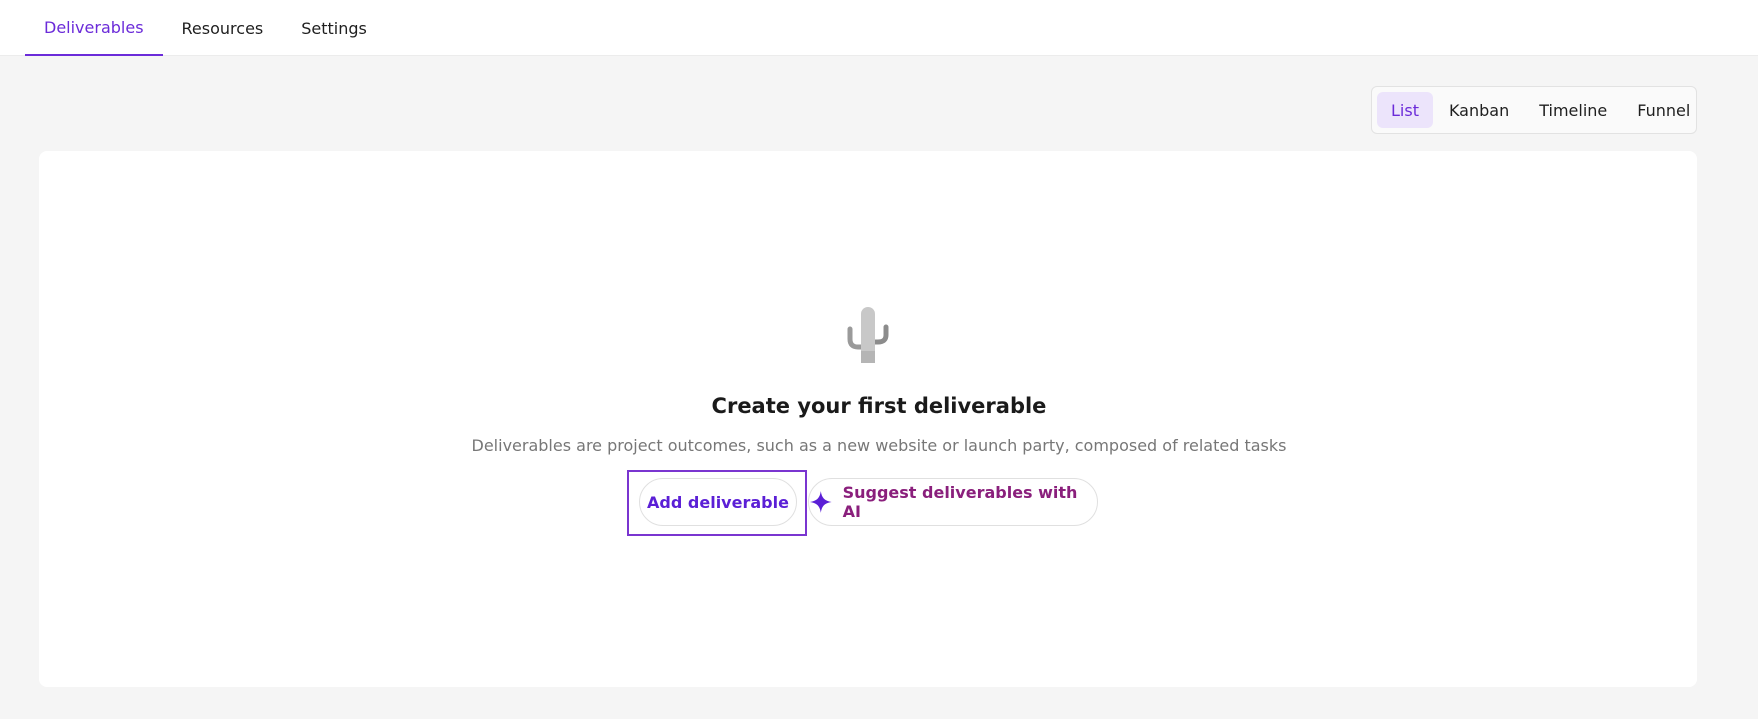 The width and height of the screenshot is (1758, 719). Describe the element at coordinates (1573, 110) in the screenshot. I see `view-timeline-button: Timeline` at that location.